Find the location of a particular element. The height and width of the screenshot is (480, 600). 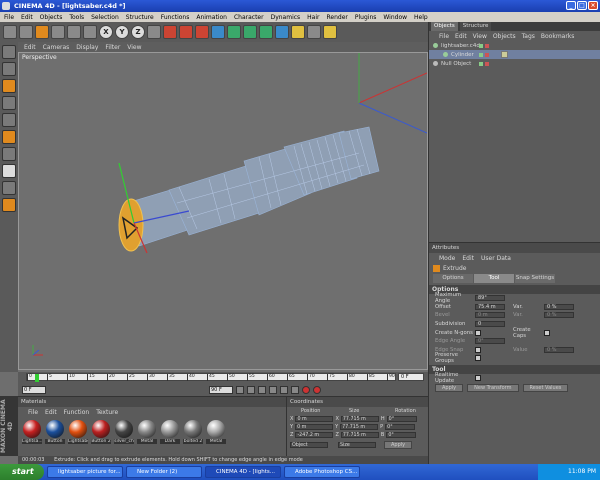

create-ngons-checkbox is located at coordinates (478, 332).